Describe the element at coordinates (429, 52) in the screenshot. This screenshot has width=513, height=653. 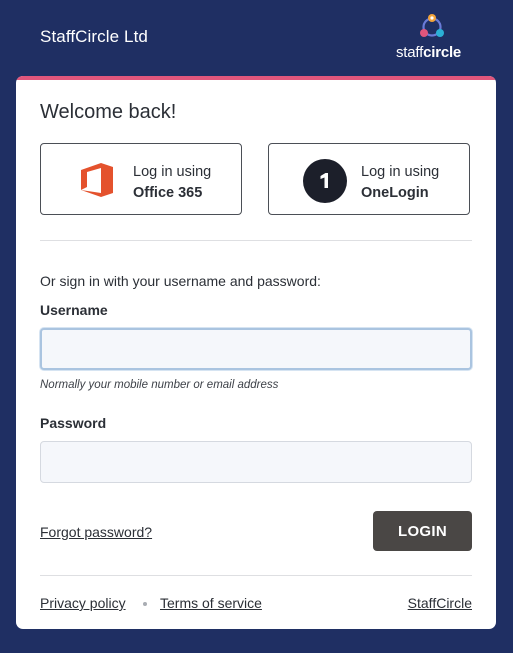
I see `staffcircle-wordmark: staffcircle` at that location.